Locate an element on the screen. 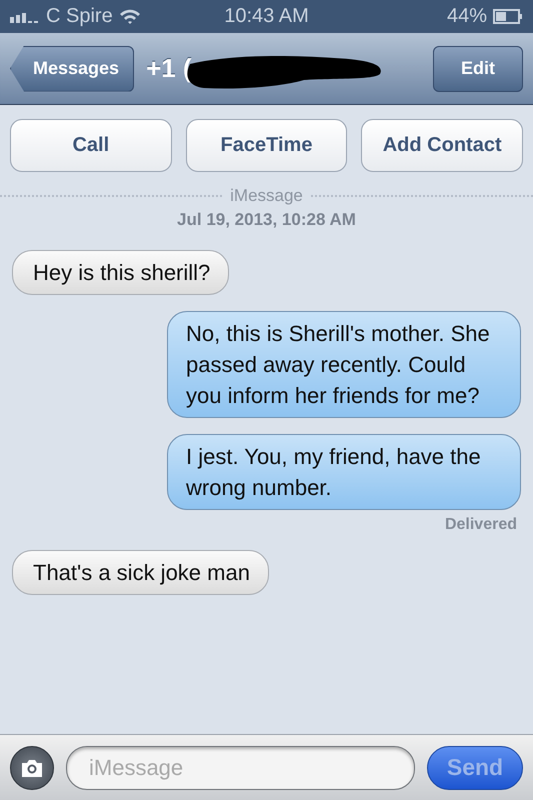 This screenshot has width=533, height=800. action-button: FaceTime is located at coordinates (267, 145).